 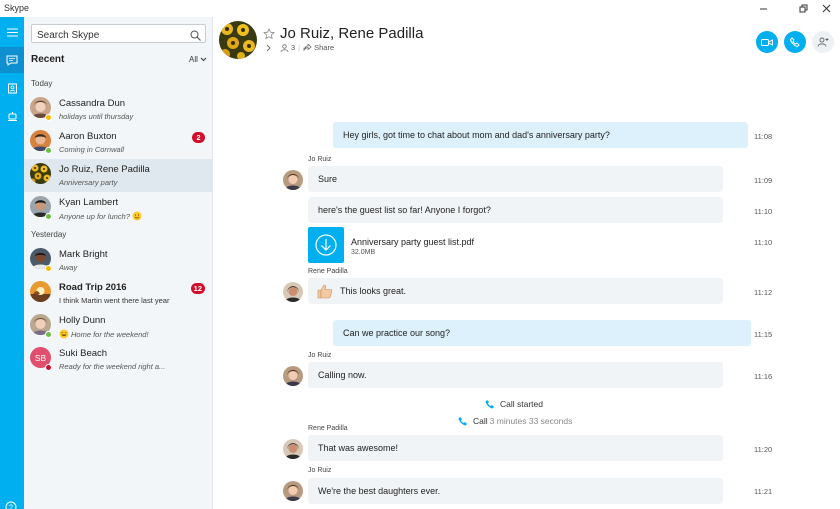 What do you see at coordinates (118, 142) in the screenshot?
I see `contact-item: Aaron Buxton Coming in Cornwall 2` at bounding box center [118, 142].